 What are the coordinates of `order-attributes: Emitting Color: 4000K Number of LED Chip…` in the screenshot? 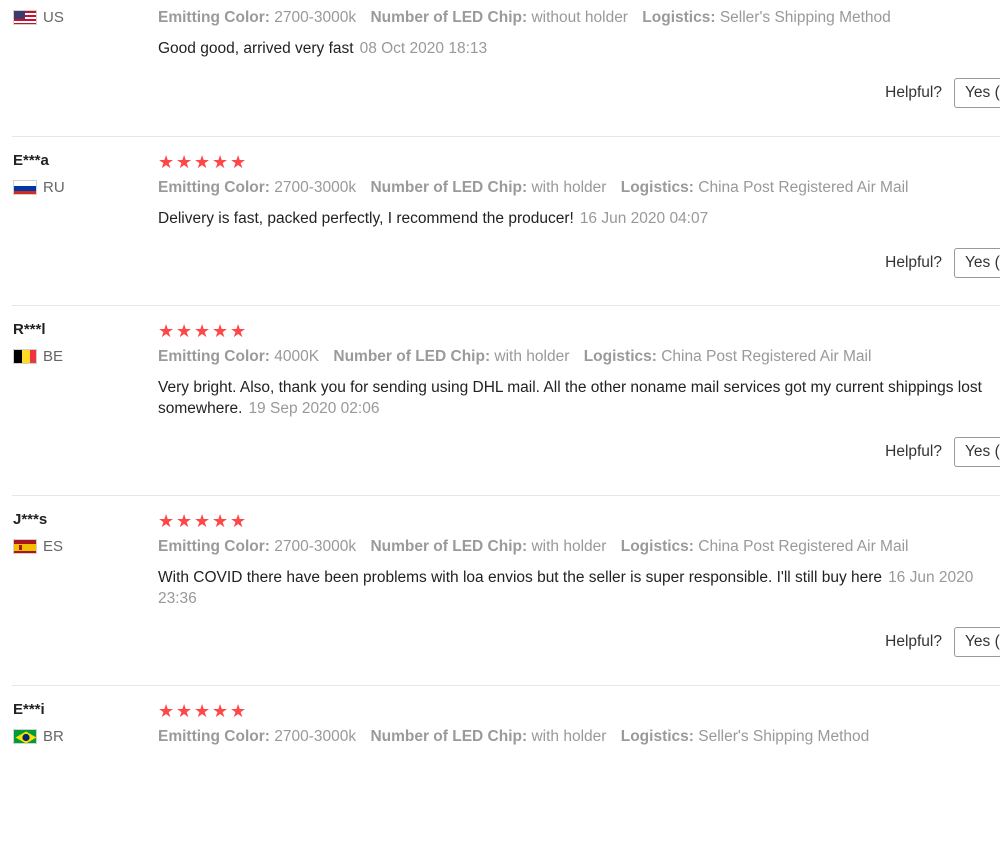 It's located at (519, 357).